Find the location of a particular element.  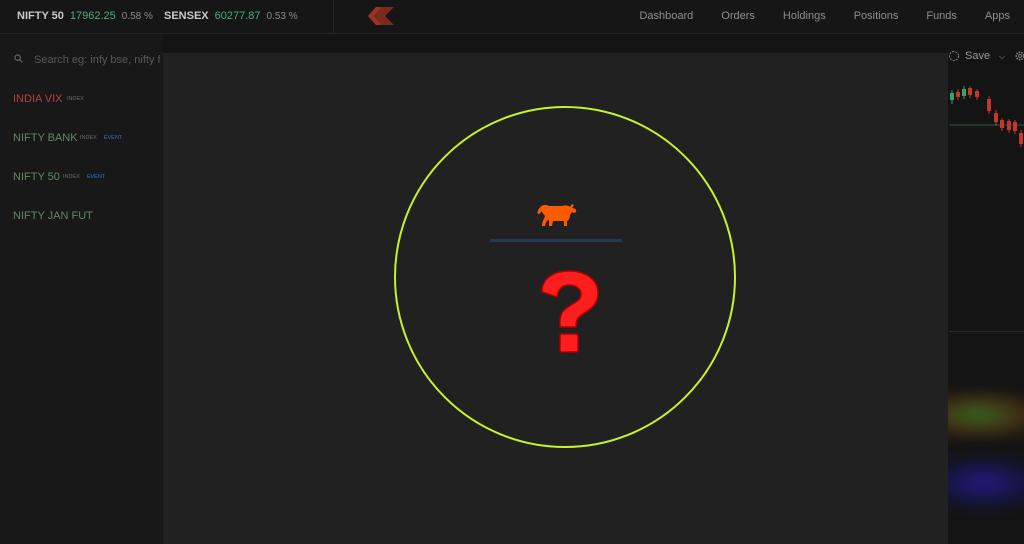

ticker-sensex: SENSEX 60277.87 0.53 % is located at coordinates (231, 16).